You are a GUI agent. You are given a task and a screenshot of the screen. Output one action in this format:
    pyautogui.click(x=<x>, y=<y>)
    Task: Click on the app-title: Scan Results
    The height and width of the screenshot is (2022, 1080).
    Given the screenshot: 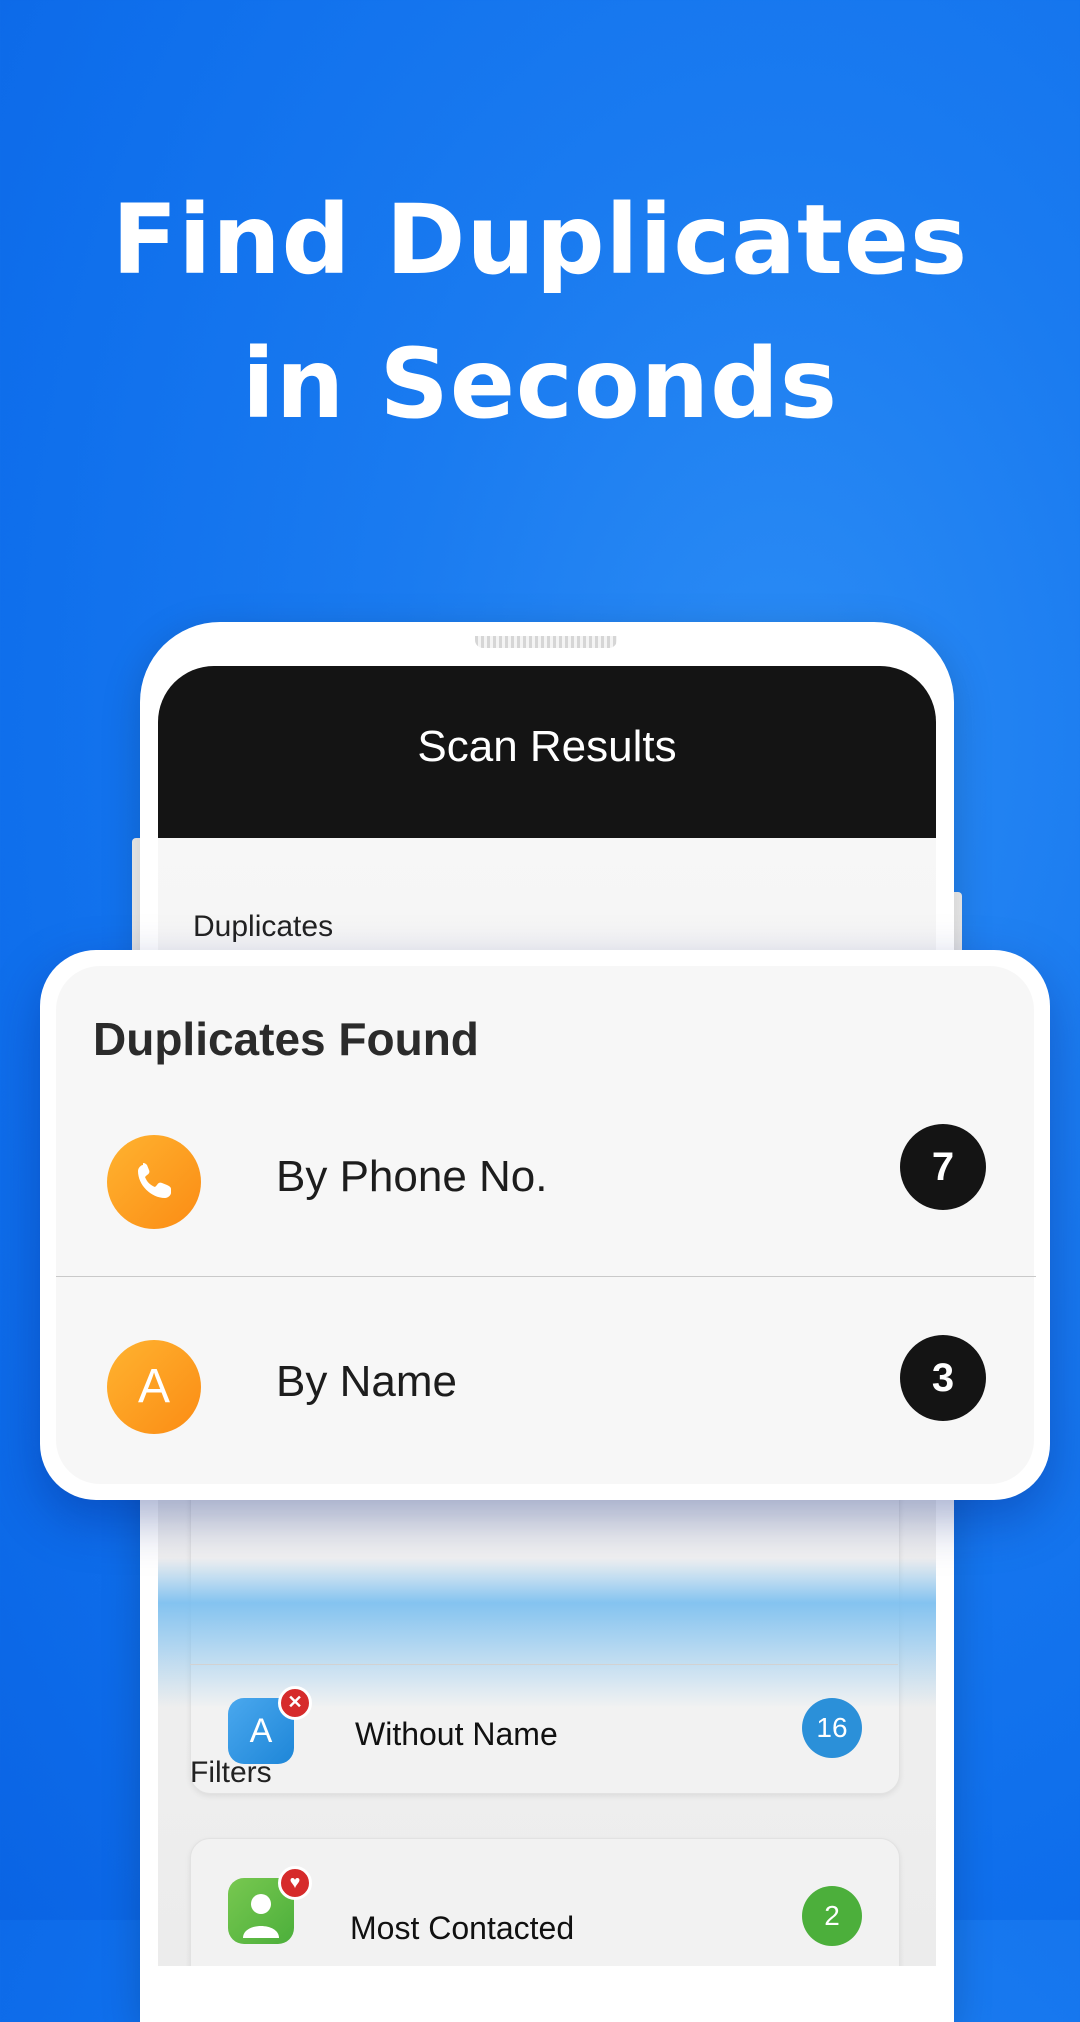 What is the action you would take?
    pyautogui.click(x=547, y=746)
    